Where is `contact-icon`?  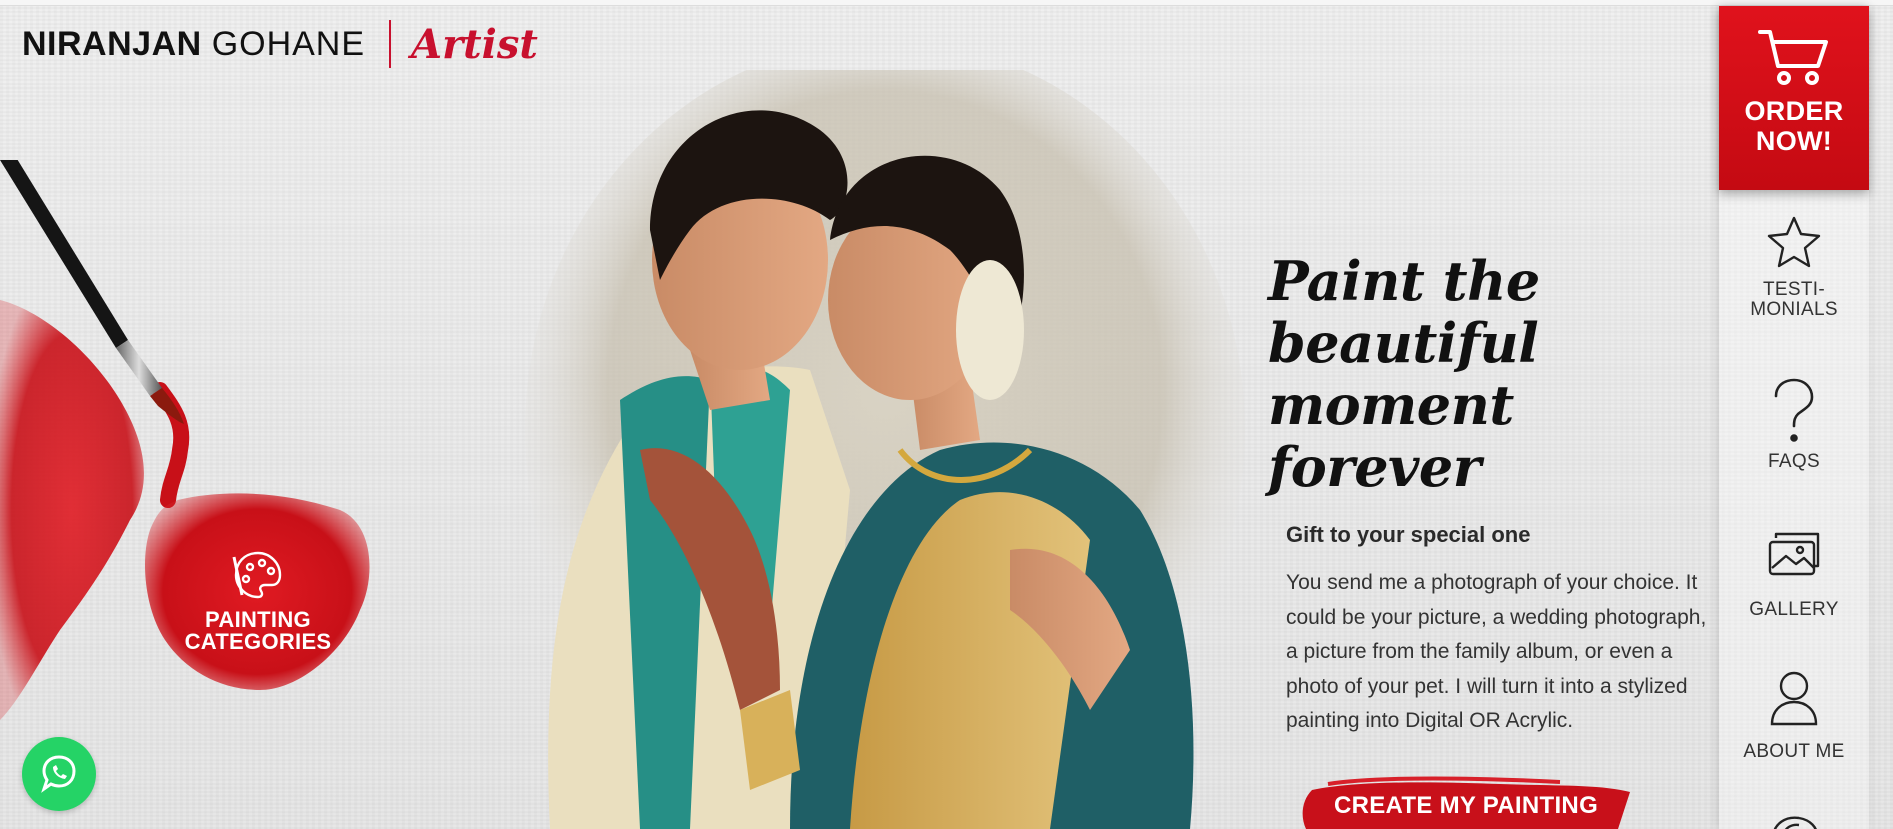
contact-icon is located at coordinates (1795, 821).